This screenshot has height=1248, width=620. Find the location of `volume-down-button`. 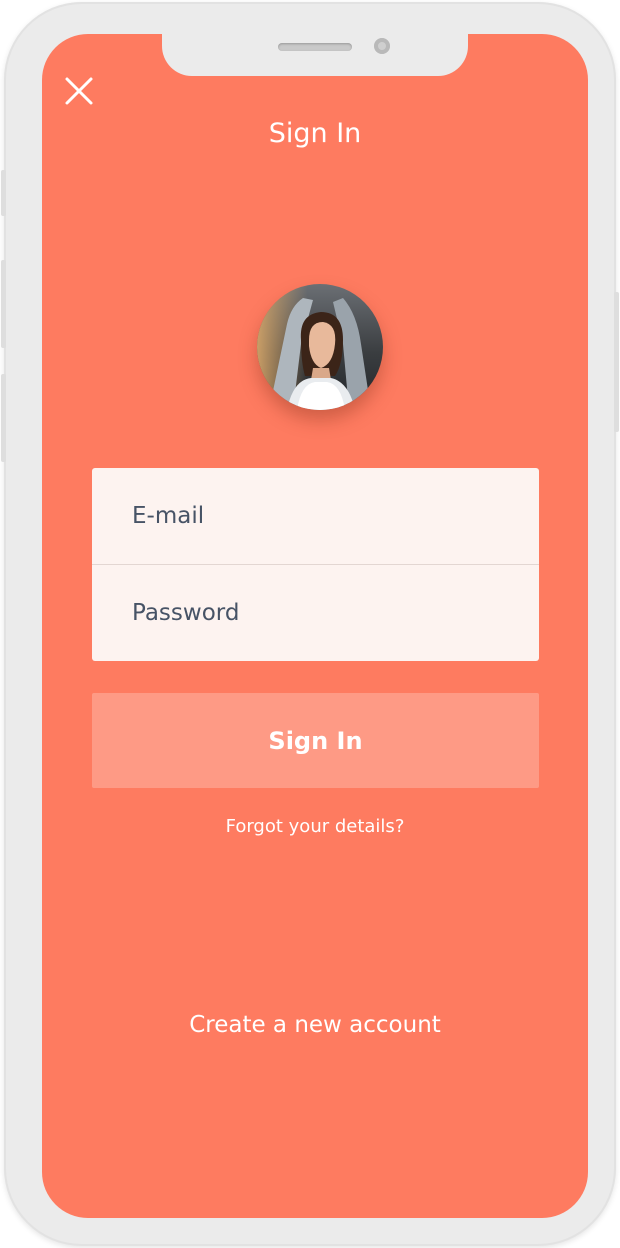

volume-down-button is located at coordinates (3, 418).